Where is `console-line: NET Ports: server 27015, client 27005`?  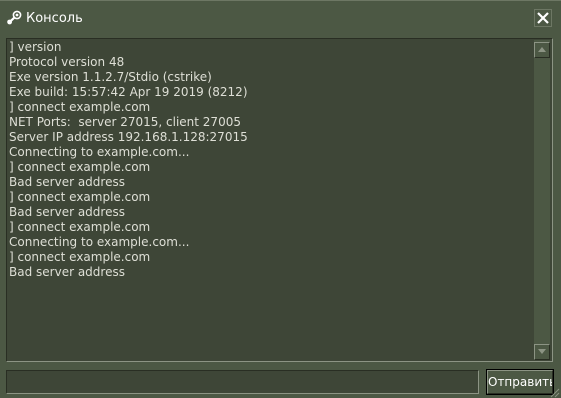 console-line: NET Ports: server 27015, client 27005 is located at coordinates (125, 122).